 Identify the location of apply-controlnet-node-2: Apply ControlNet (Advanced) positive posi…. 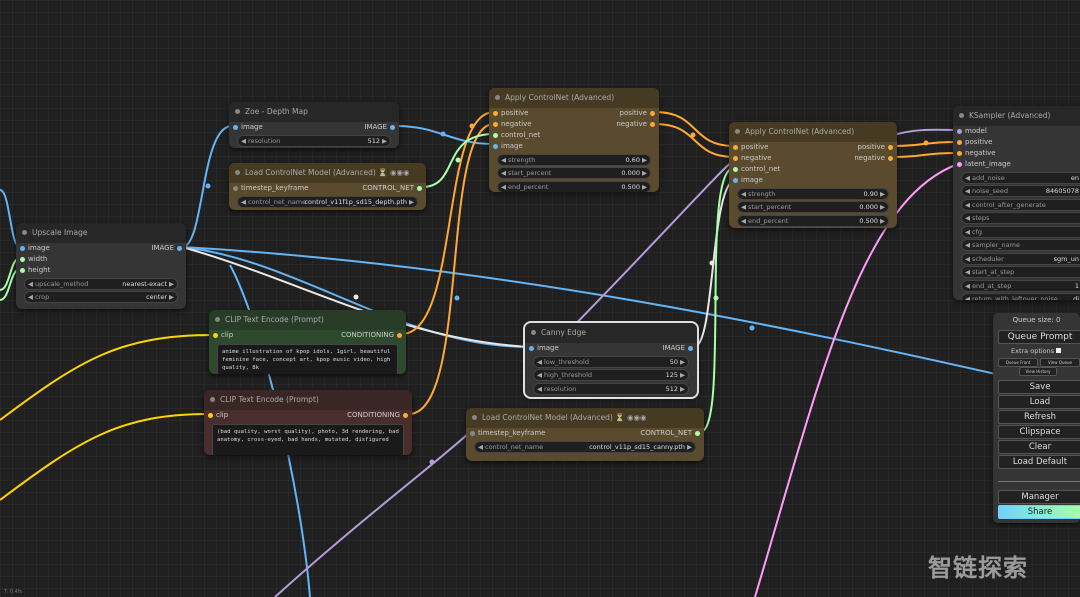
(813, 175).